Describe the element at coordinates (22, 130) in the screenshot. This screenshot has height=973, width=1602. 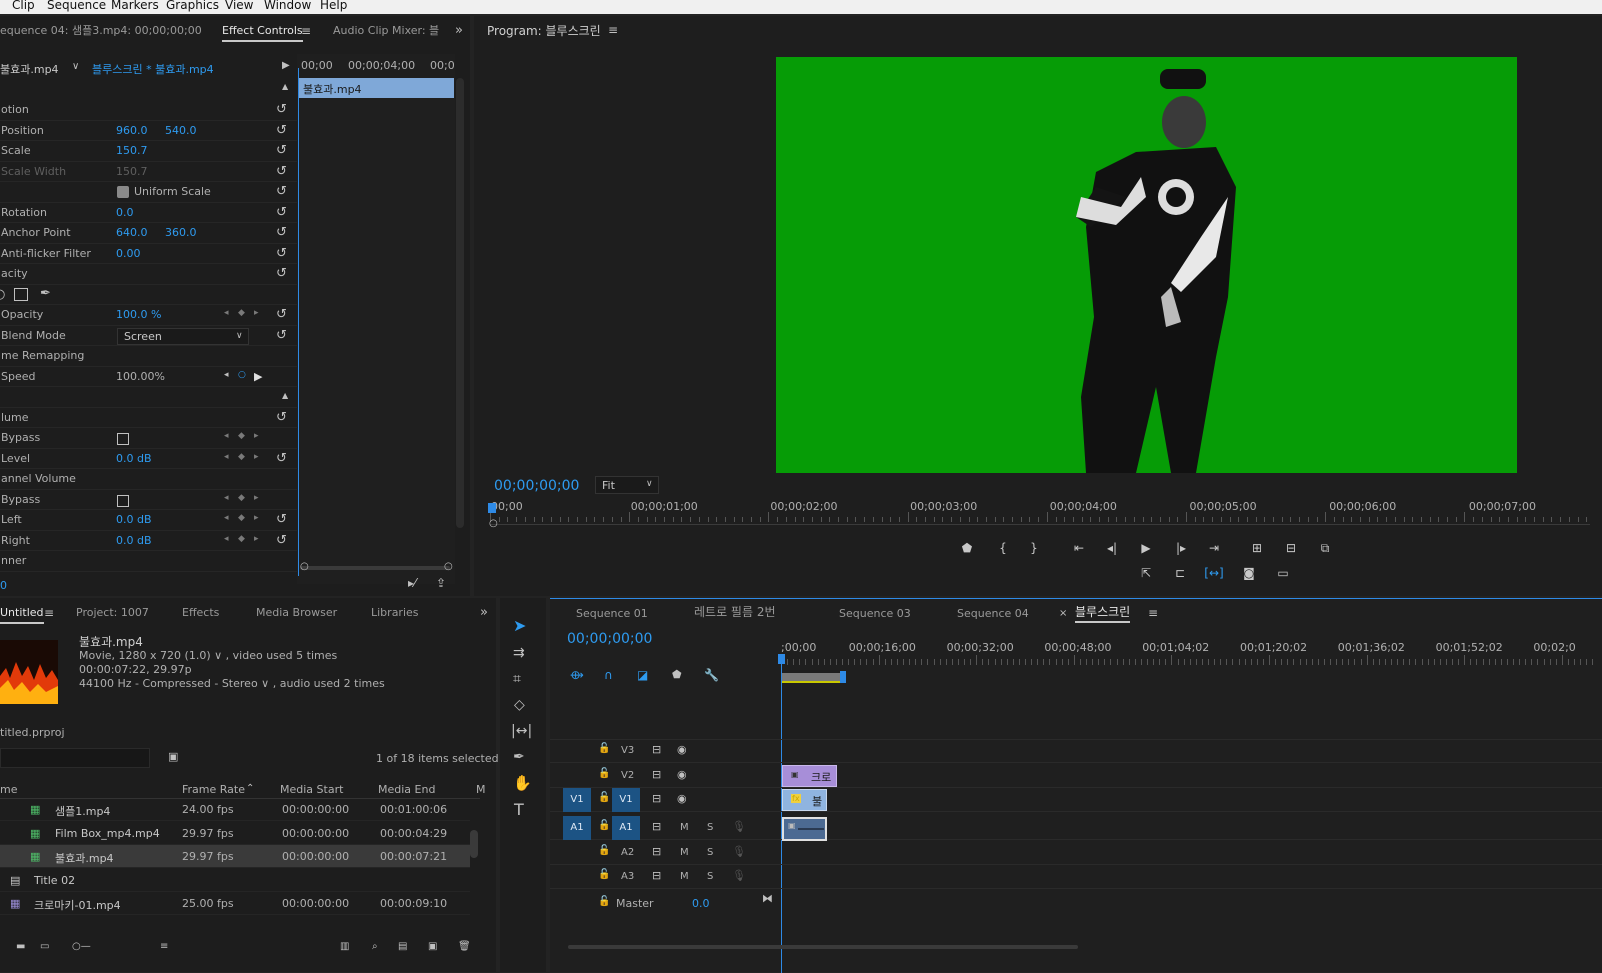
I see `property-label: Position` at that location.